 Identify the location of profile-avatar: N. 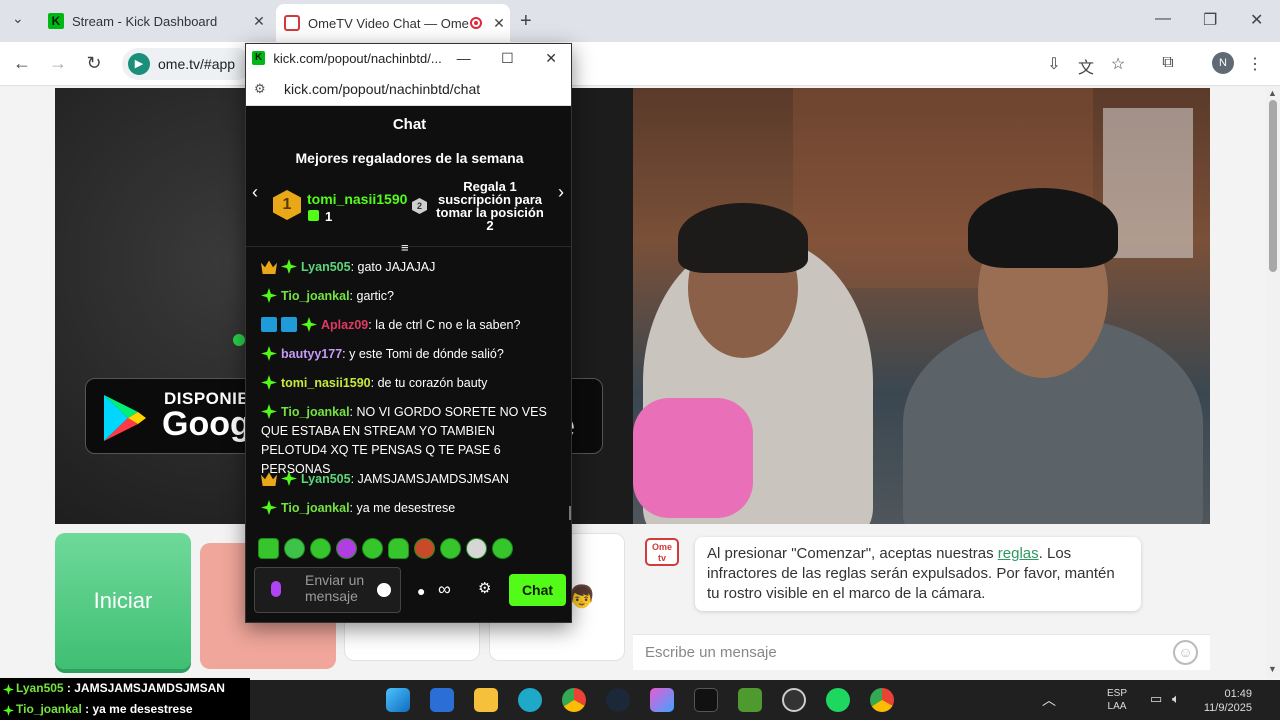
(1223, 63).